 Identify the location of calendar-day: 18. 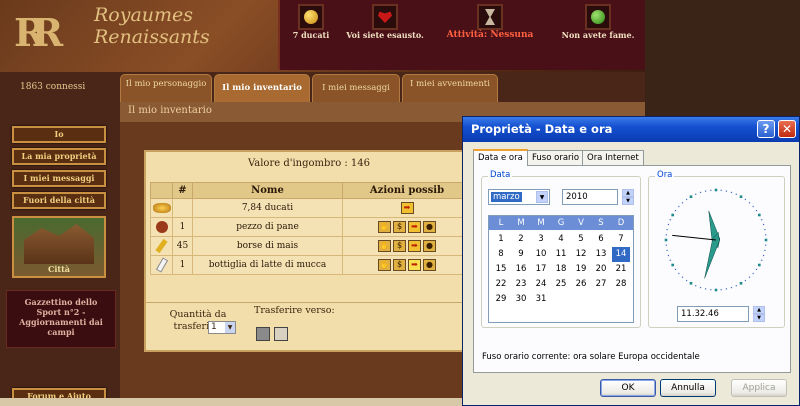
(561, 269).